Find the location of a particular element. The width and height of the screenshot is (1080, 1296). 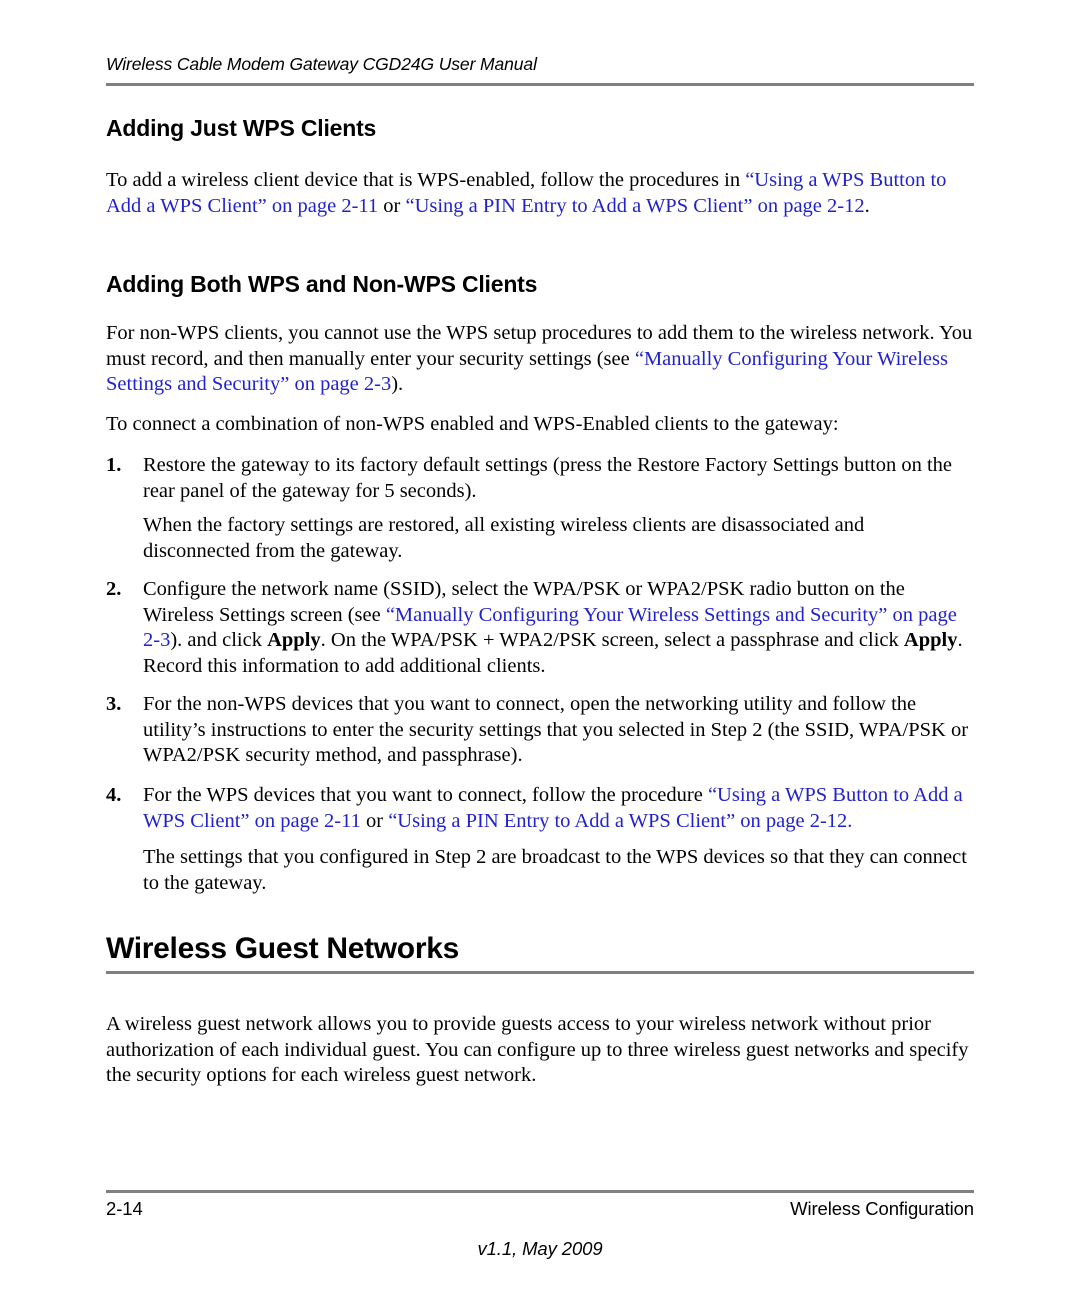

footer-version: v1.1, May 2009 is located at coordinates (540, 1248).